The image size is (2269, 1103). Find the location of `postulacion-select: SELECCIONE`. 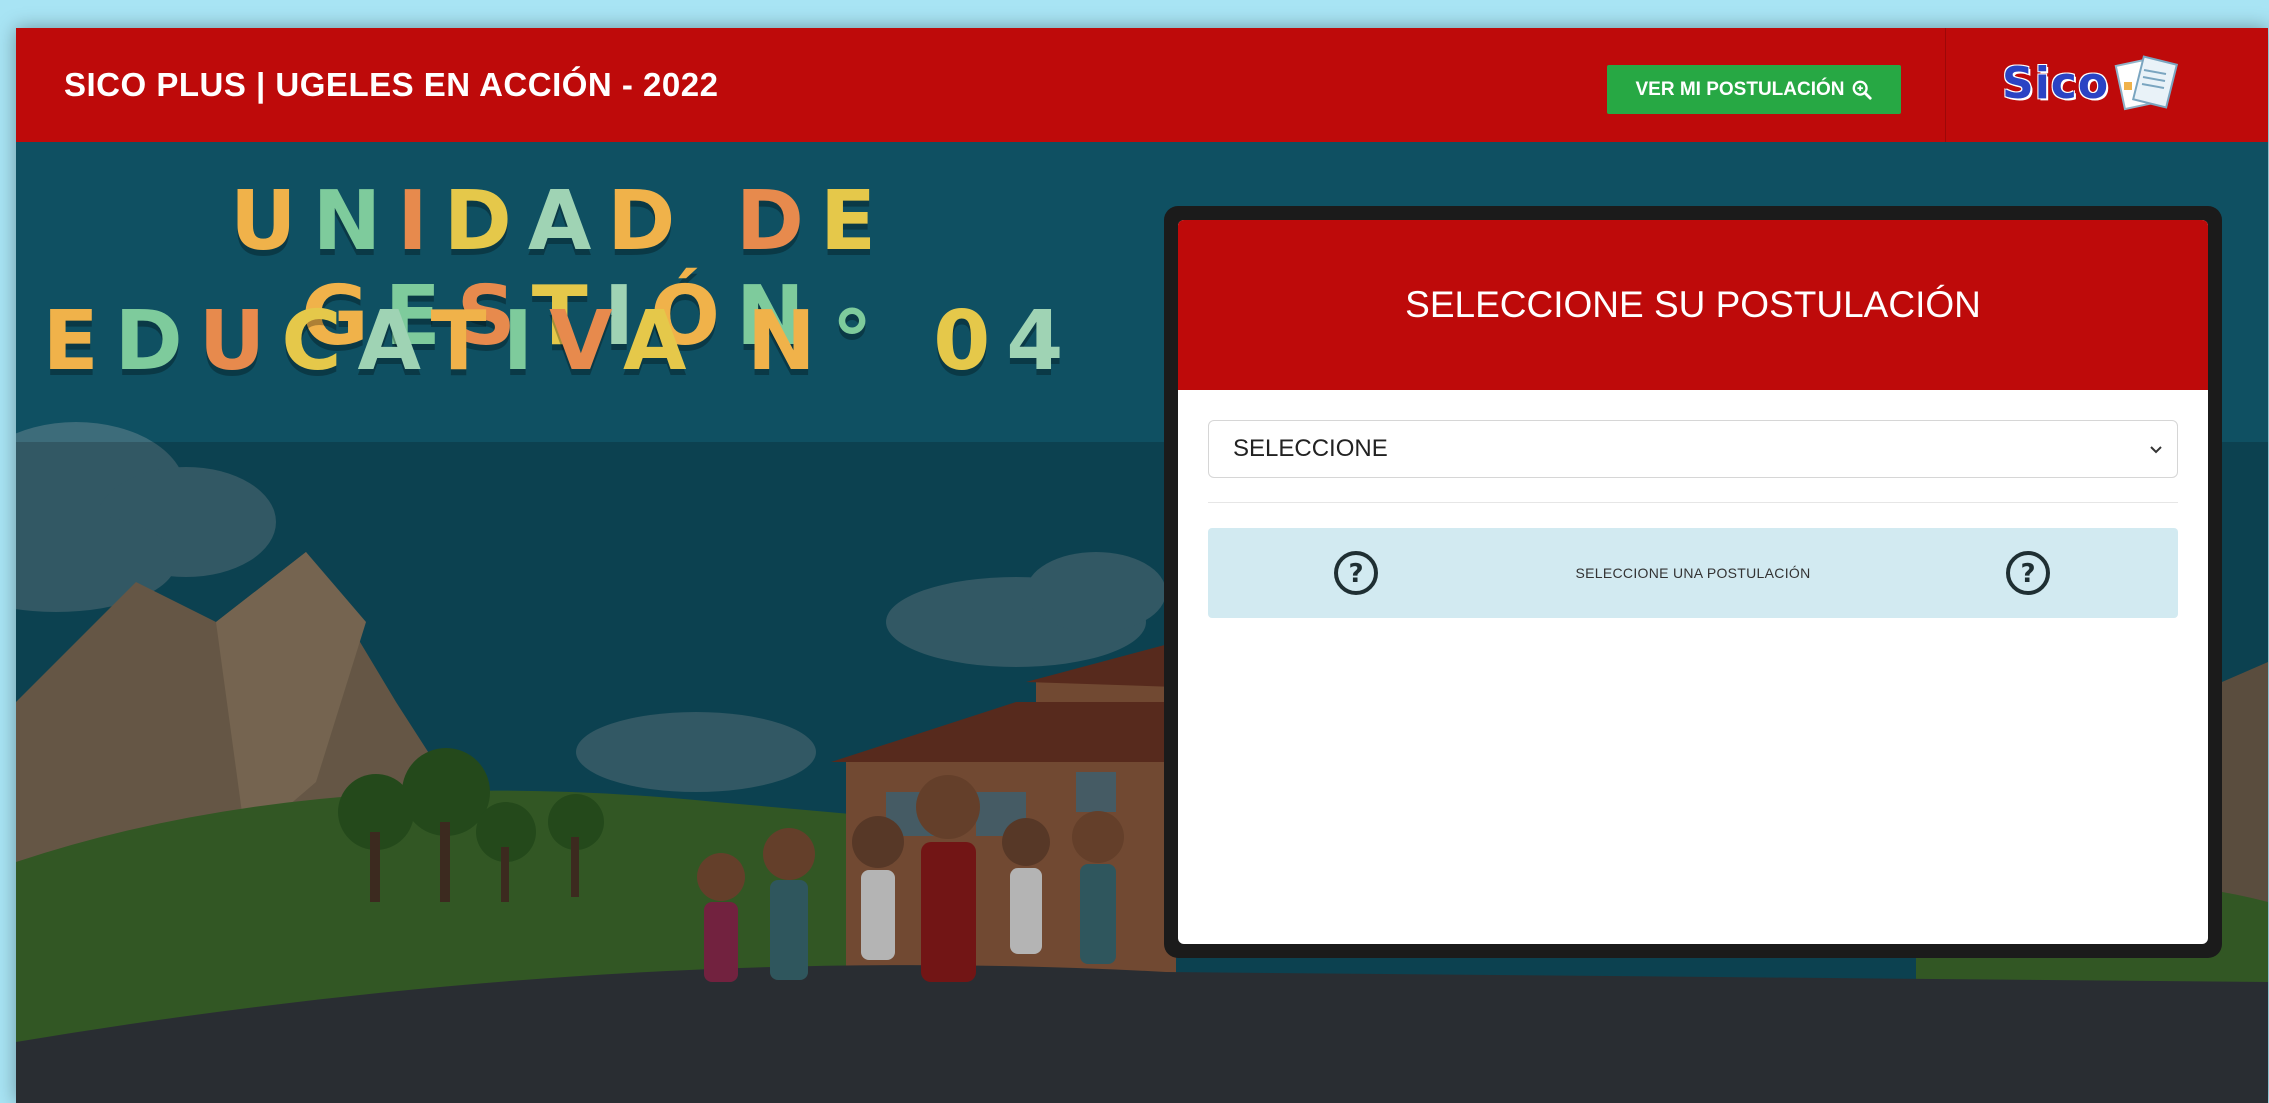

postulacion-select: SELECCIONE is located at coordinates (1693, 449).